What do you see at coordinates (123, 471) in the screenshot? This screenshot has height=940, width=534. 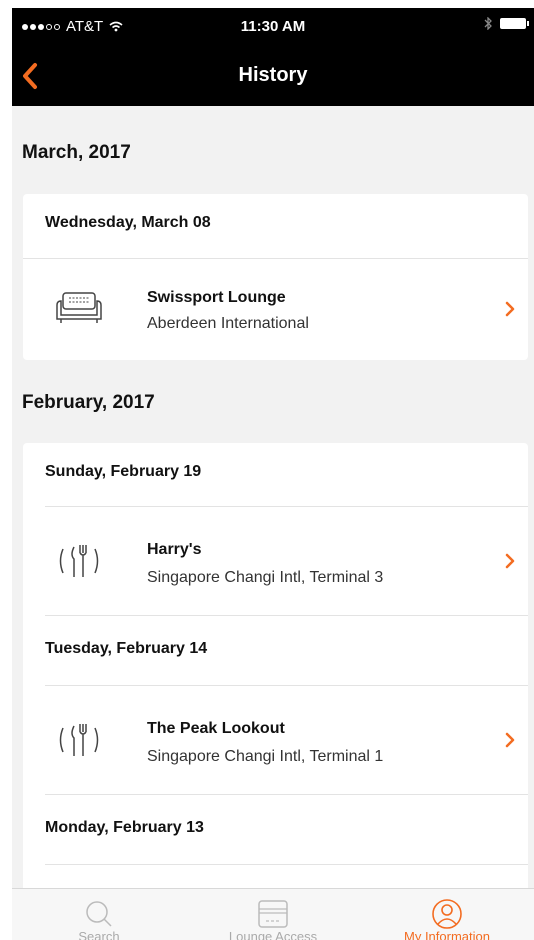 I see `day-label: Sunday, February 19` at bounding box center [123, 471].